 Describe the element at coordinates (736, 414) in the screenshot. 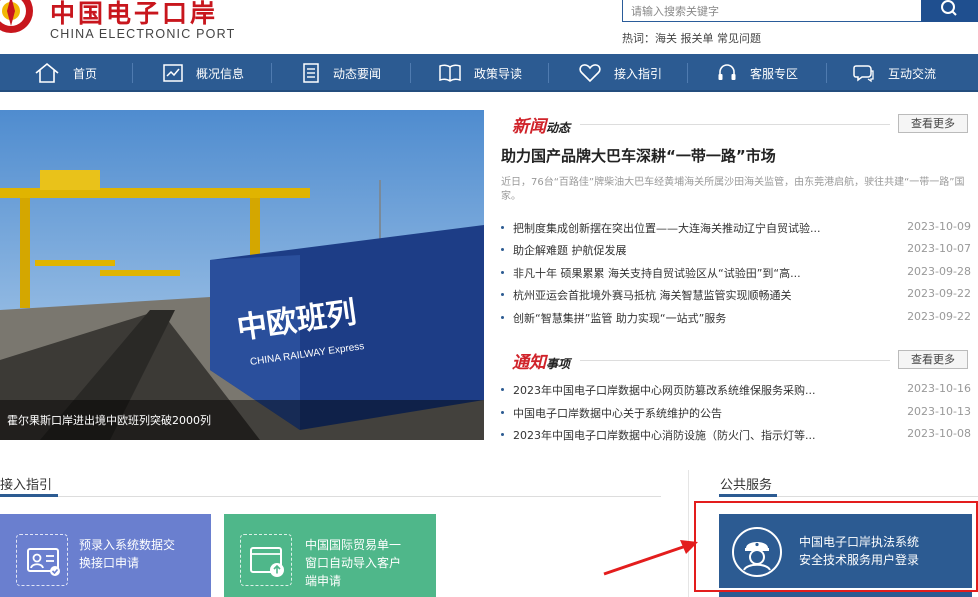

I see `notice-item: 中国电子口岸数据中心关于系统维护的公告 2023-10-13` at that location.